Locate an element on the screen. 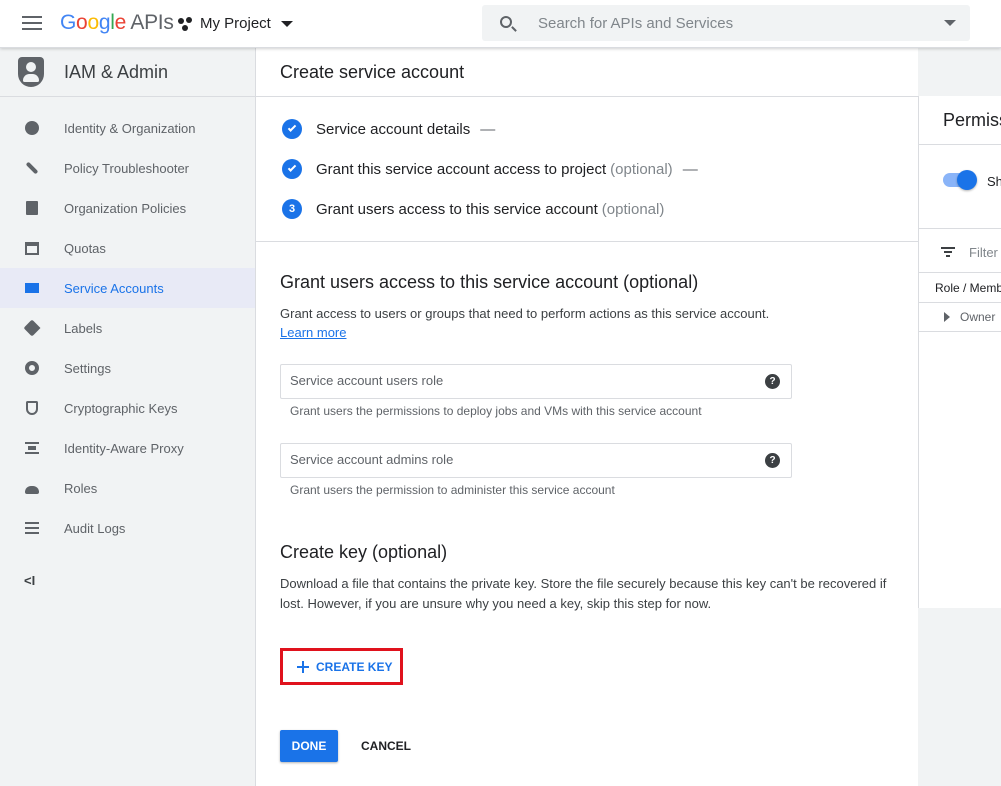 This screenshot has width=1001, height=786. step-service-account-details: Service account details — is located at coordinates (600, 129).